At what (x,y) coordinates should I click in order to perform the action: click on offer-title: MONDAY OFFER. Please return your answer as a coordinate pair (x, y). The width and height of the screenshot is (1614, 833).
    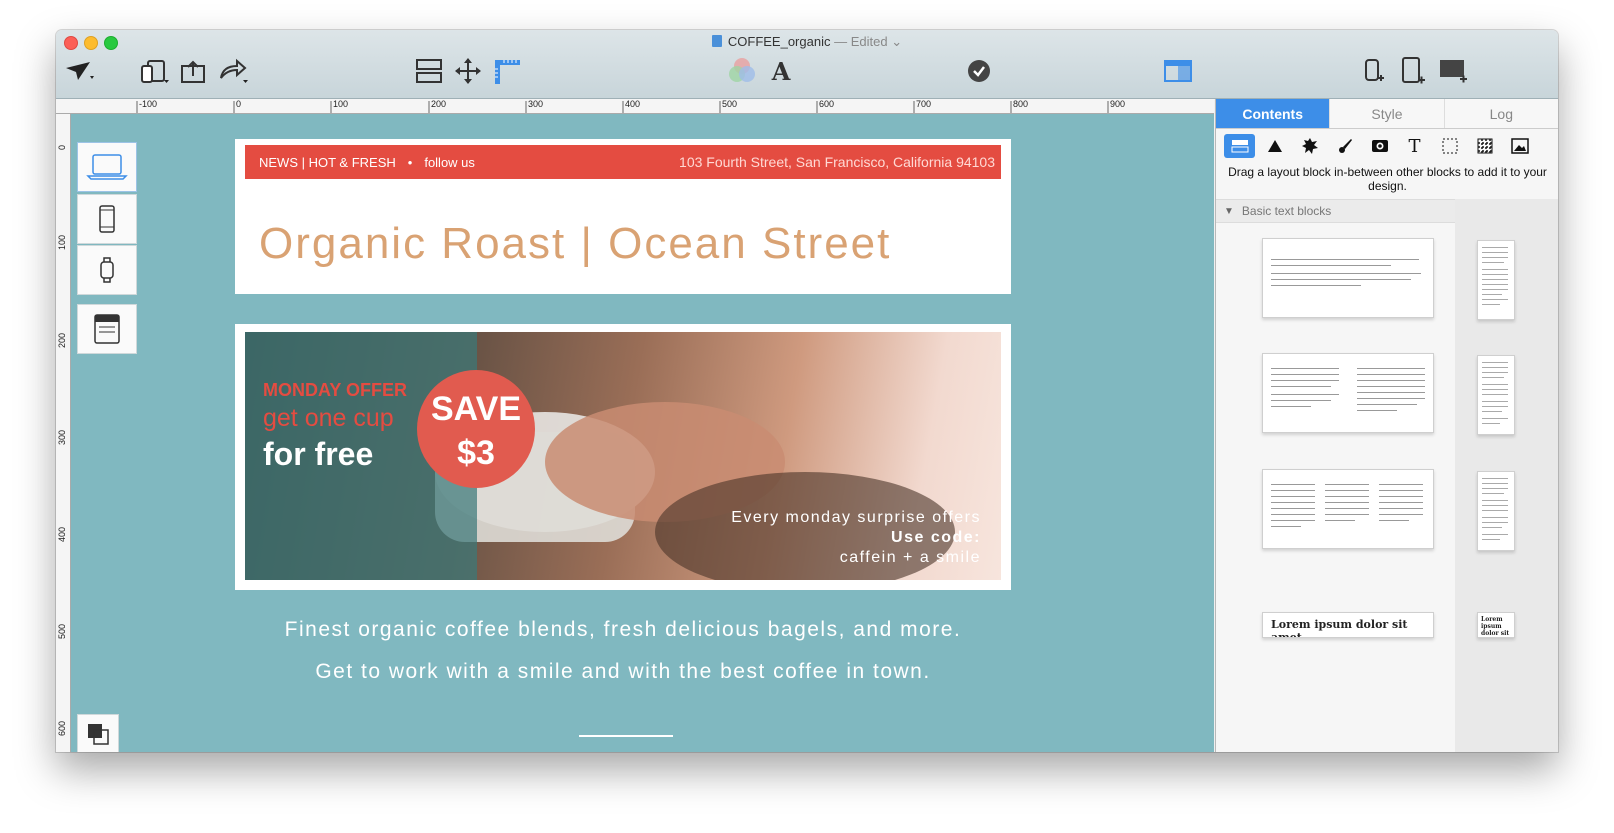
    Looking at the image, I should click on (335, 390).